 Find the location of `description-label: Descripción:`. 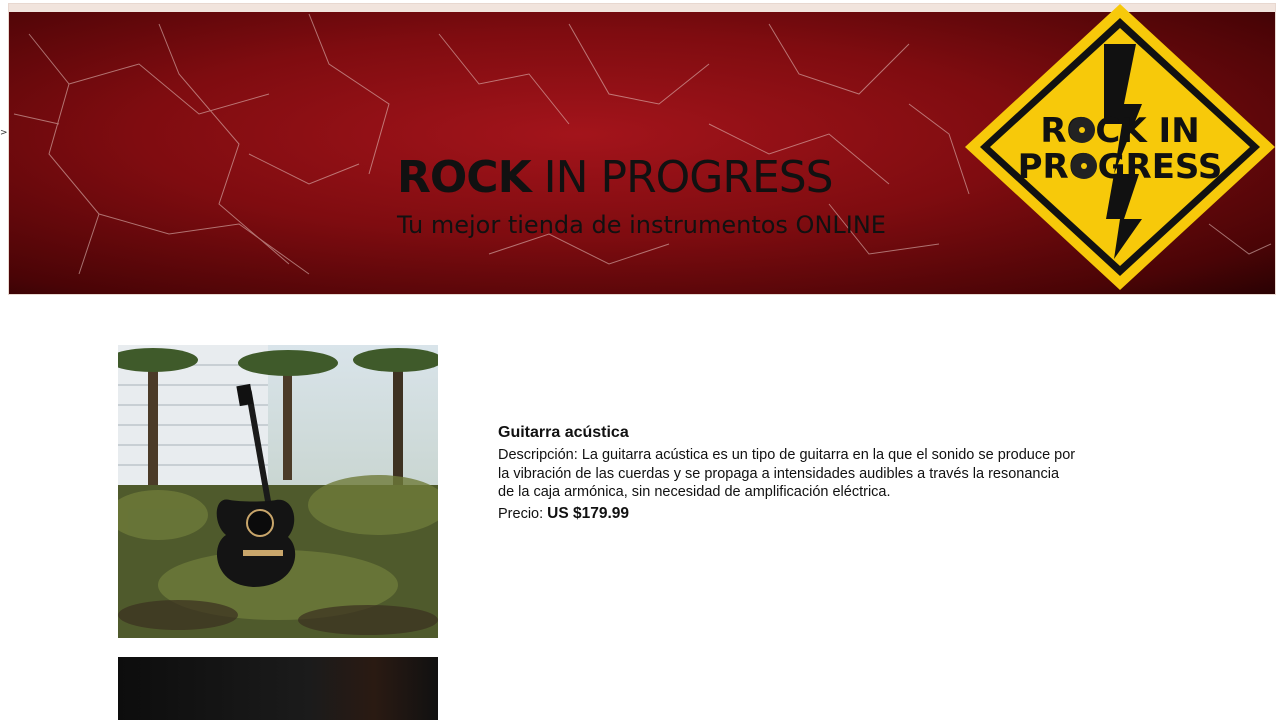

description-label: Descripción: is located at coordinates (538, 455).